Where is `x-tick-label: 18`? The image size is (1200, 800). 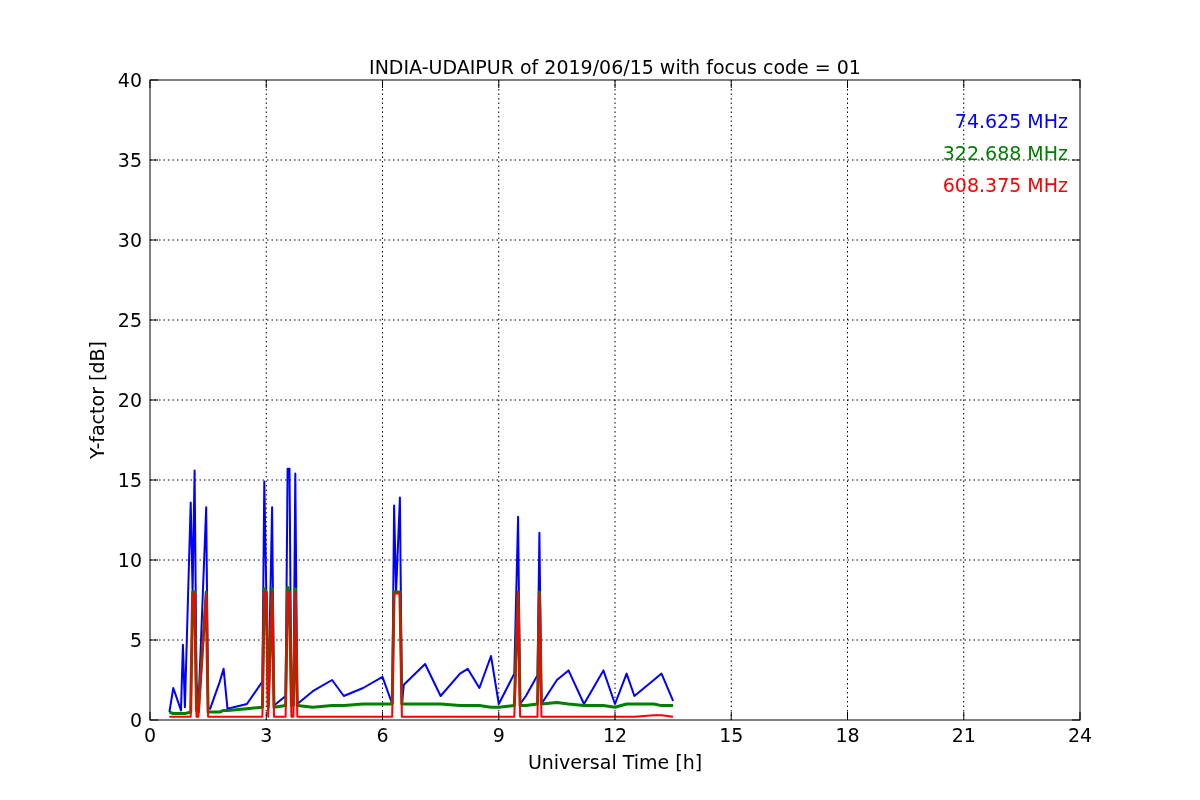
x-tick-label: 18 is located at coordinates (847, 735).